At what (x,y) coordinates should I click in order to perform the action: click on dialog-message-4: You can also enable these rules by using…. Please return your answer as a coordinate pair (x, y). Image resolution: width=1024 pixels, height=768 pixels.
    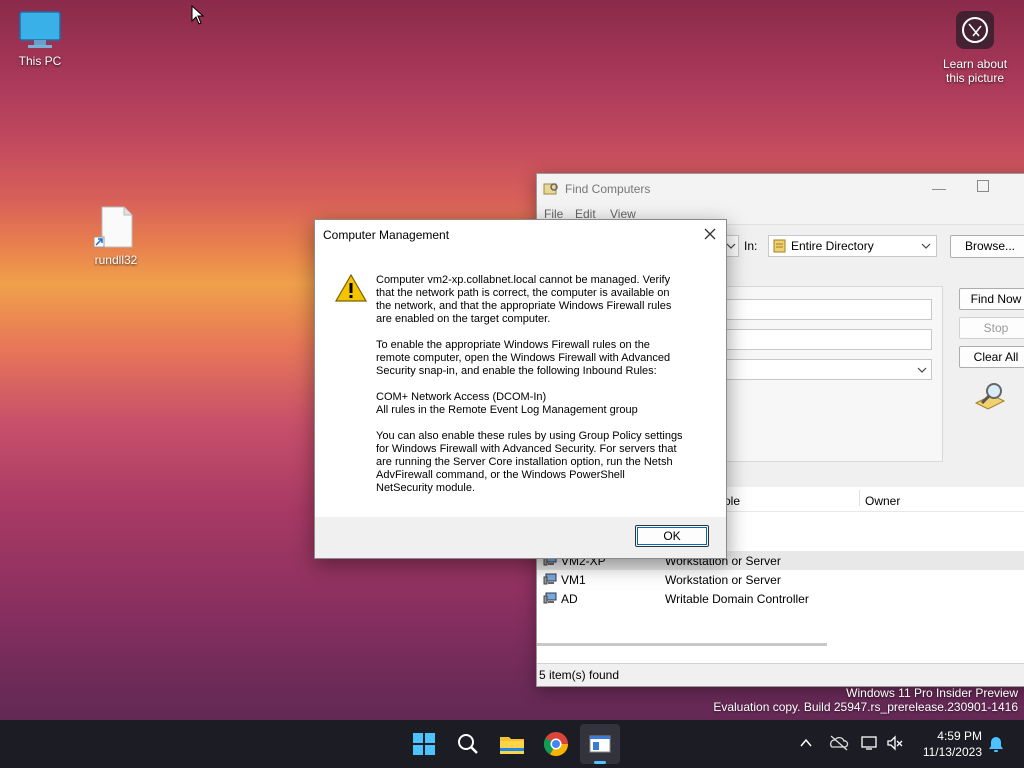
    Looking at the image, I should click on (529, 462).